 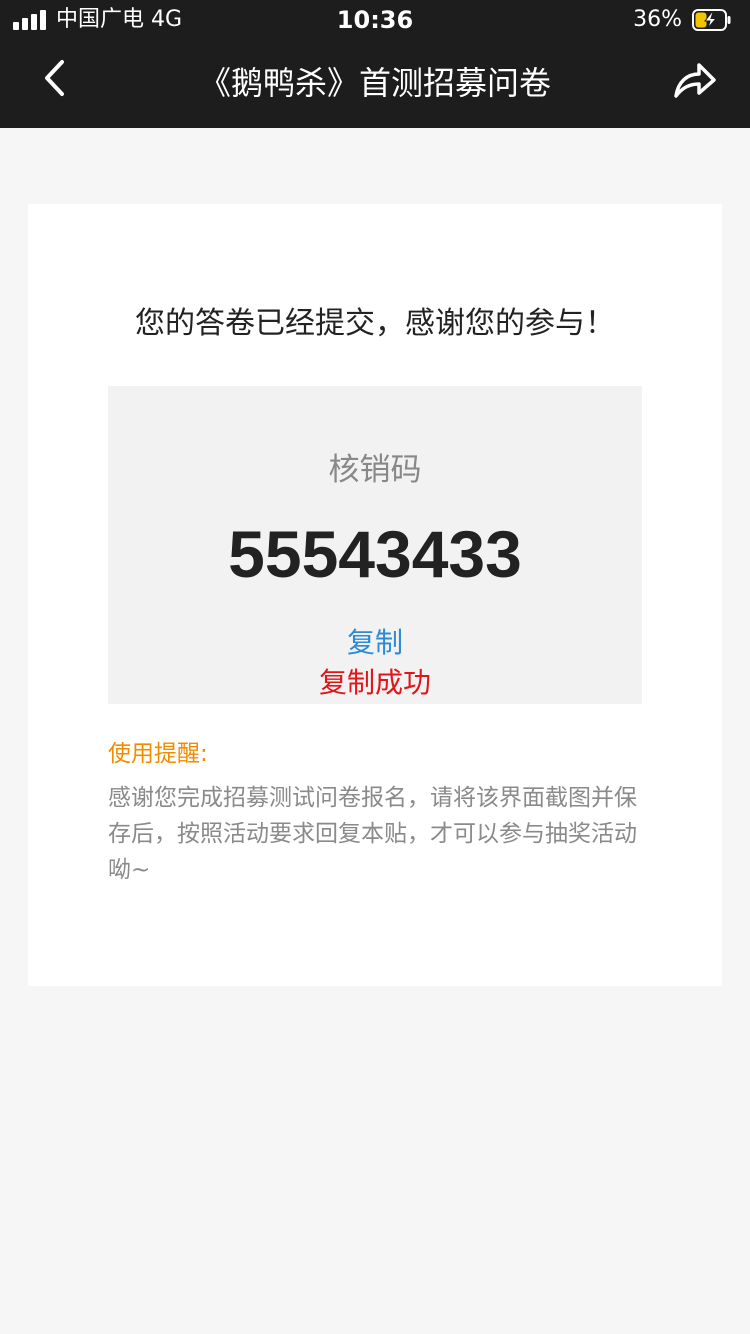 What do you see at coordinates (375, 643) in the screenshot?
I see `copy-button: 复制` at bounding box center [375, 643].